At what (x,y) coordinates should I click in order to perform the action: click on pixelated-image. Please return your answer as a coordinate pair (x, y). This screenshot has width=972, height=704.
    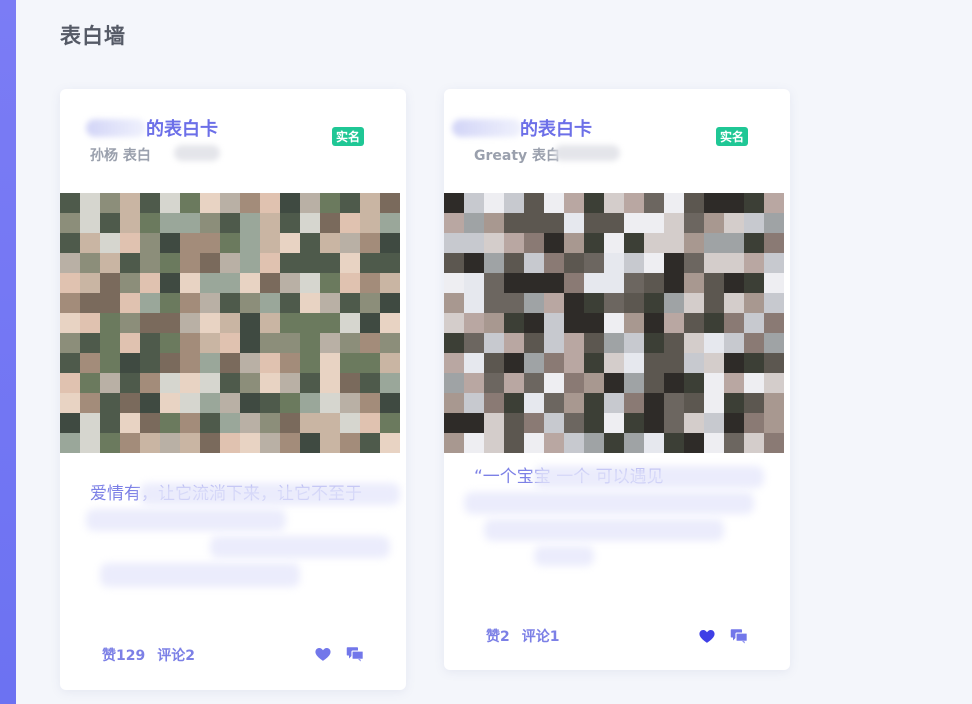
    Looking at the image, I should click on (230, 323).